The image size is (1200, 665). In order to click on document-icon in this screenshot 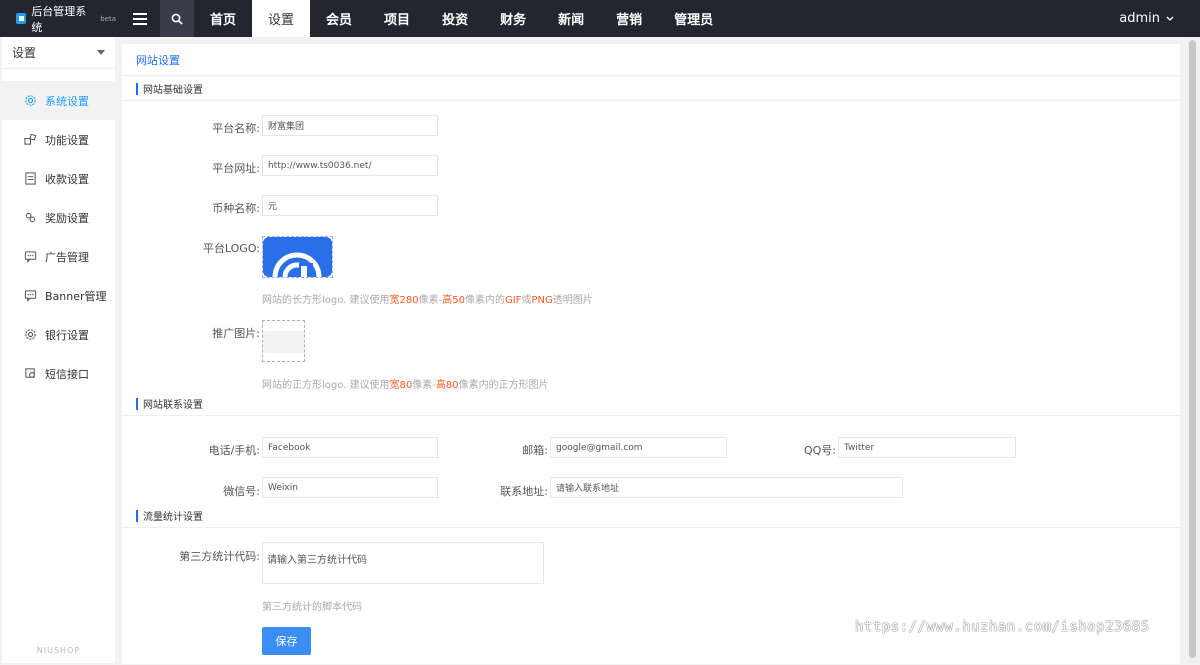, I will do `click(30, 178)`.